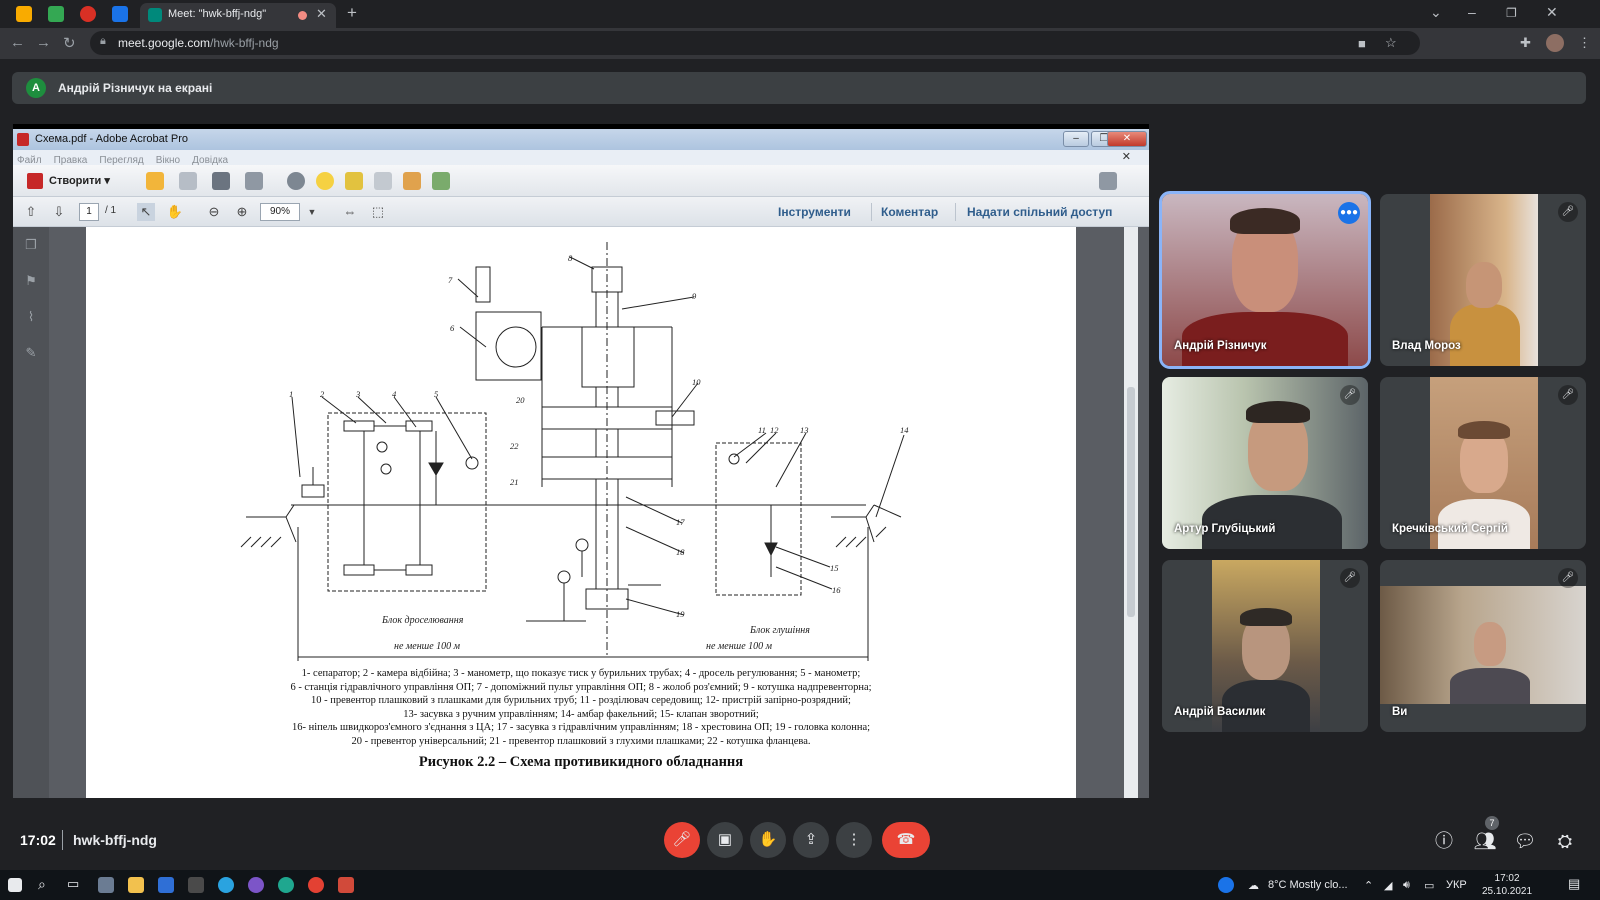 The image size is (1600, 900). What do you see at coordinates (312, 212) in the screenshot?
I see `zoom-dropdown-icon: ▼` at bounding box center [312, 212].